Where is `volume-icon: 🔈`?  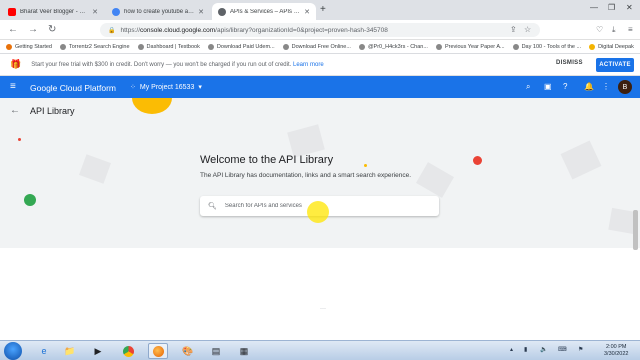
volume-icon: 🔈 is located at coordinates (543, 349).